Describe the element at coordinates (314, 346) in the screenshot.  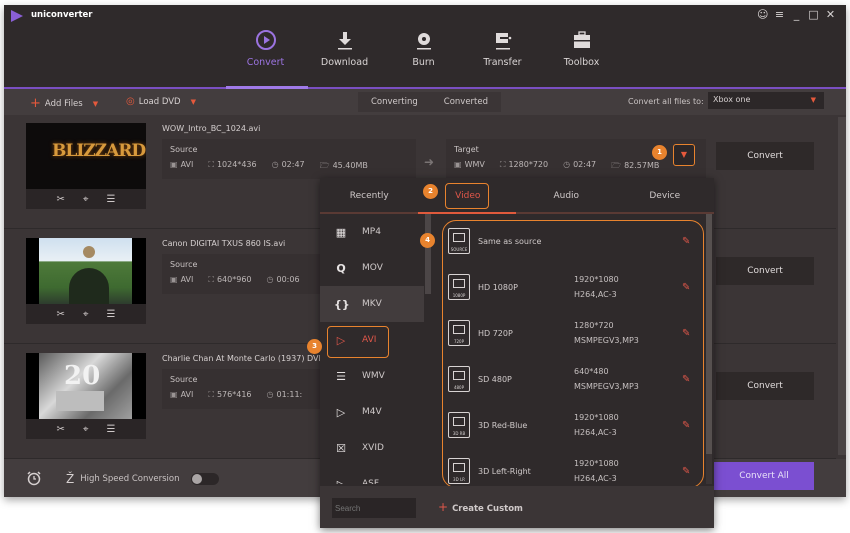
I see `step-badge: 3` at that location.